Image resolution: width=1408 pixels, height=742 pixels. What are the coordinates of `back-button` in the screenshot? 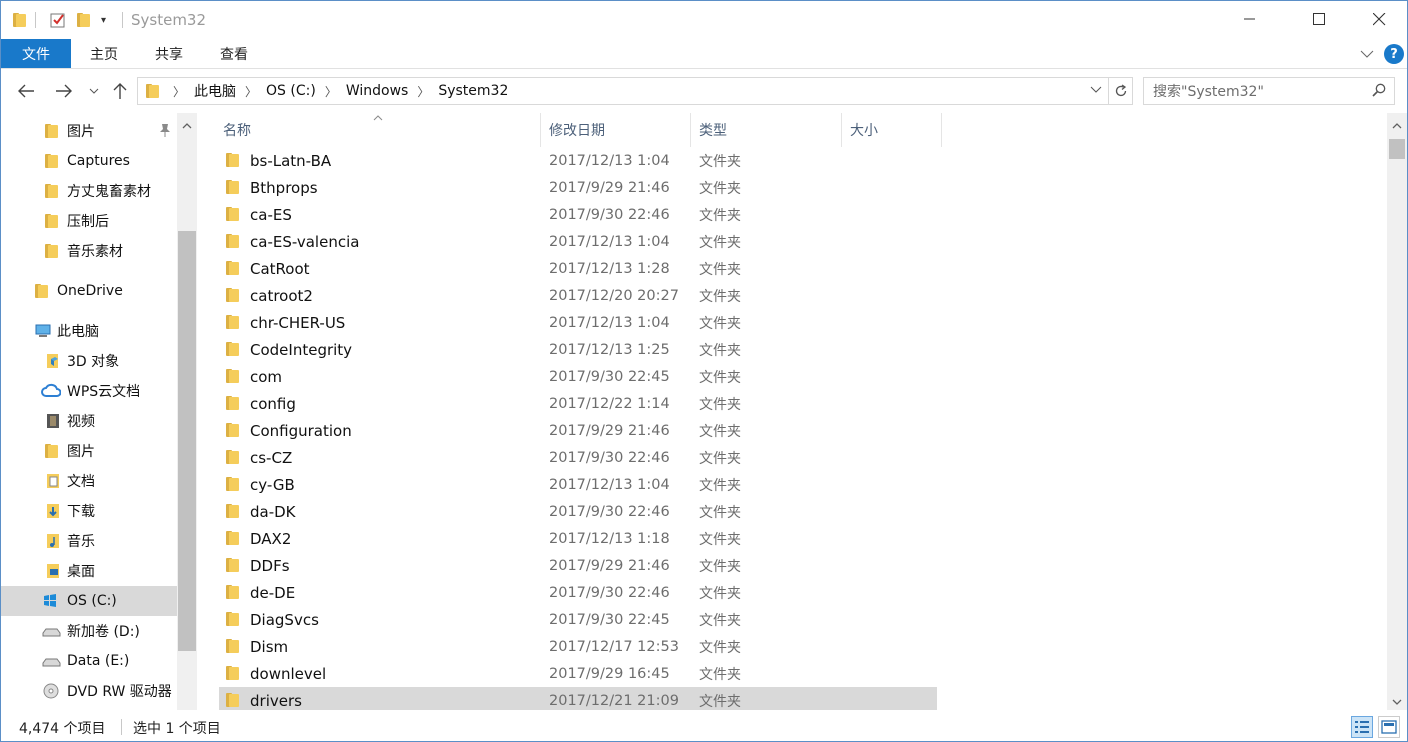 It's located at (26, 91).